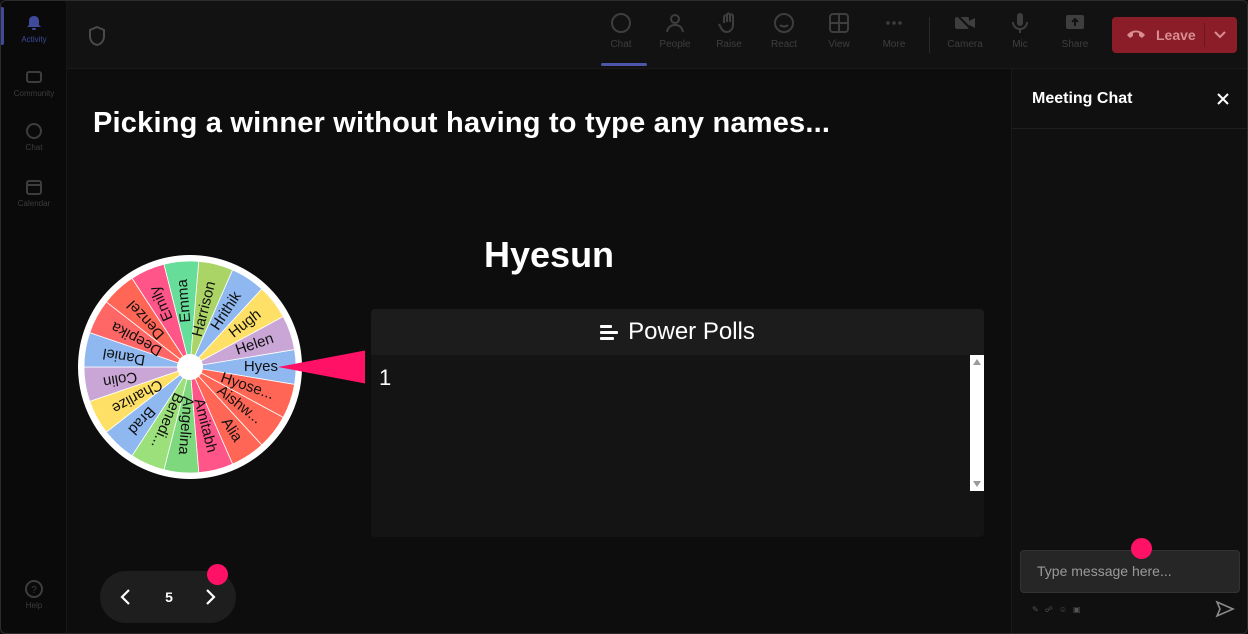 This screenshot has height=634, width=1248. I want to click on rail-item-calendar: Calendar, so click(34, 192).